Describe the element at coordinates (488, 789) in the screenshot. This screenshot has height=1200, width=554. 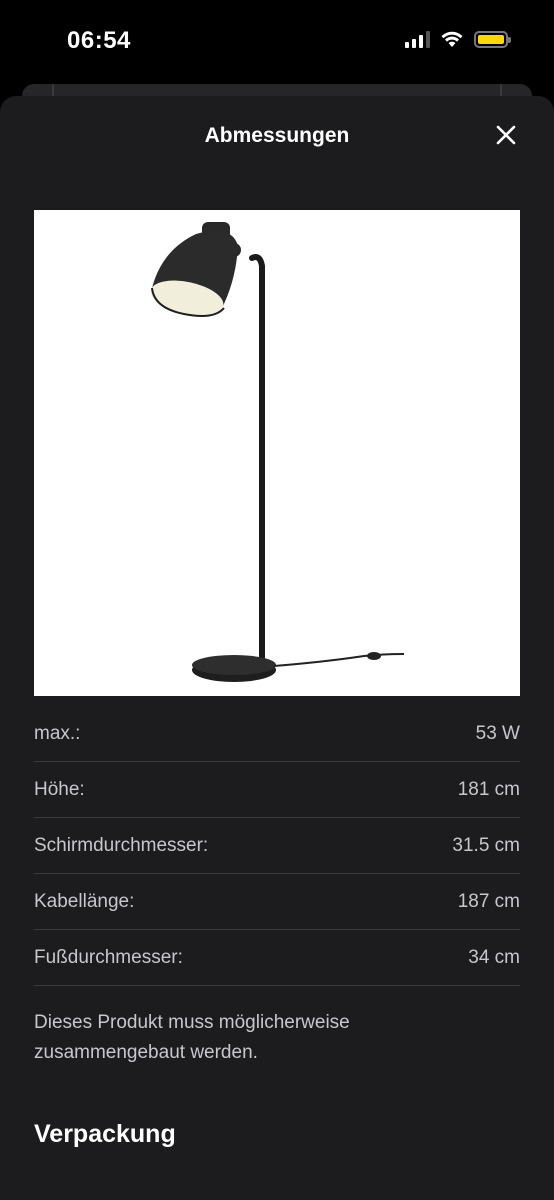
I see `spec-value: 181 cm` at that location.